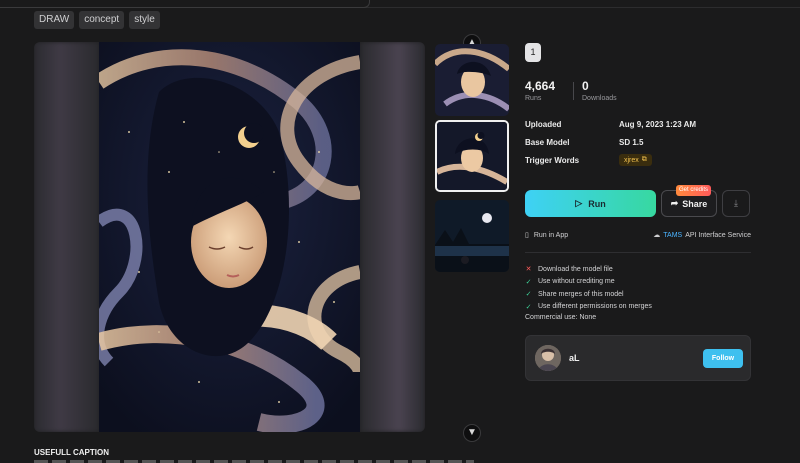  I want to click on download-button: ⤓, so click(736, 203).